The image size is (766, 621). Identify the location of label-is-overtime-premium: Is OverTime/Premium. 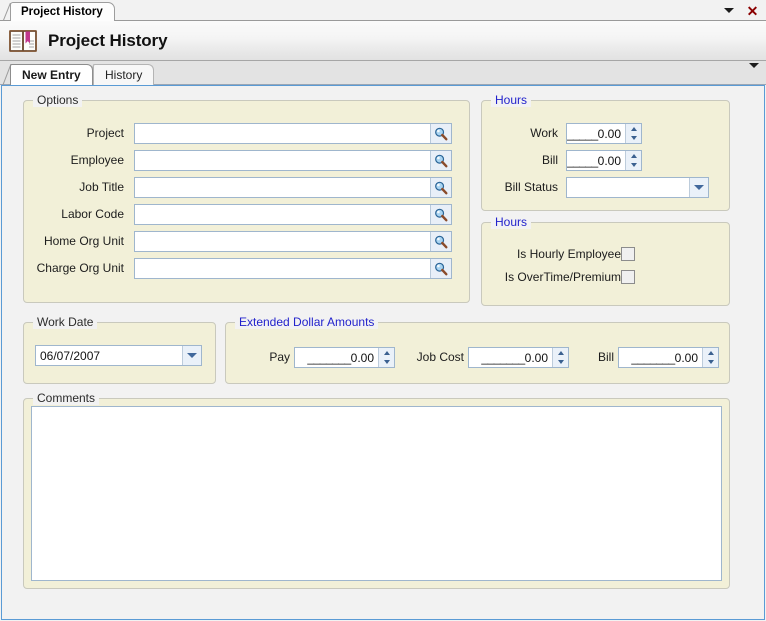
(562, 277).